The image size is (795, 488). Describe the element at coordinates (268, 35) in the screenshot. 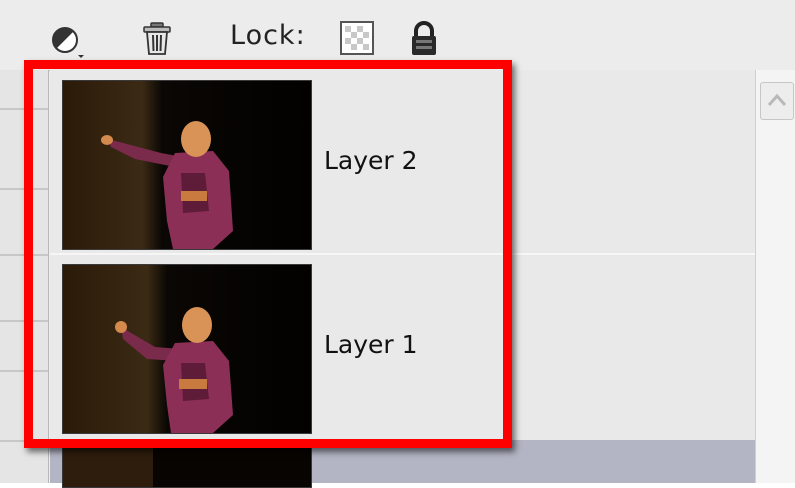

I see `lock-label: Lock:` at that location.